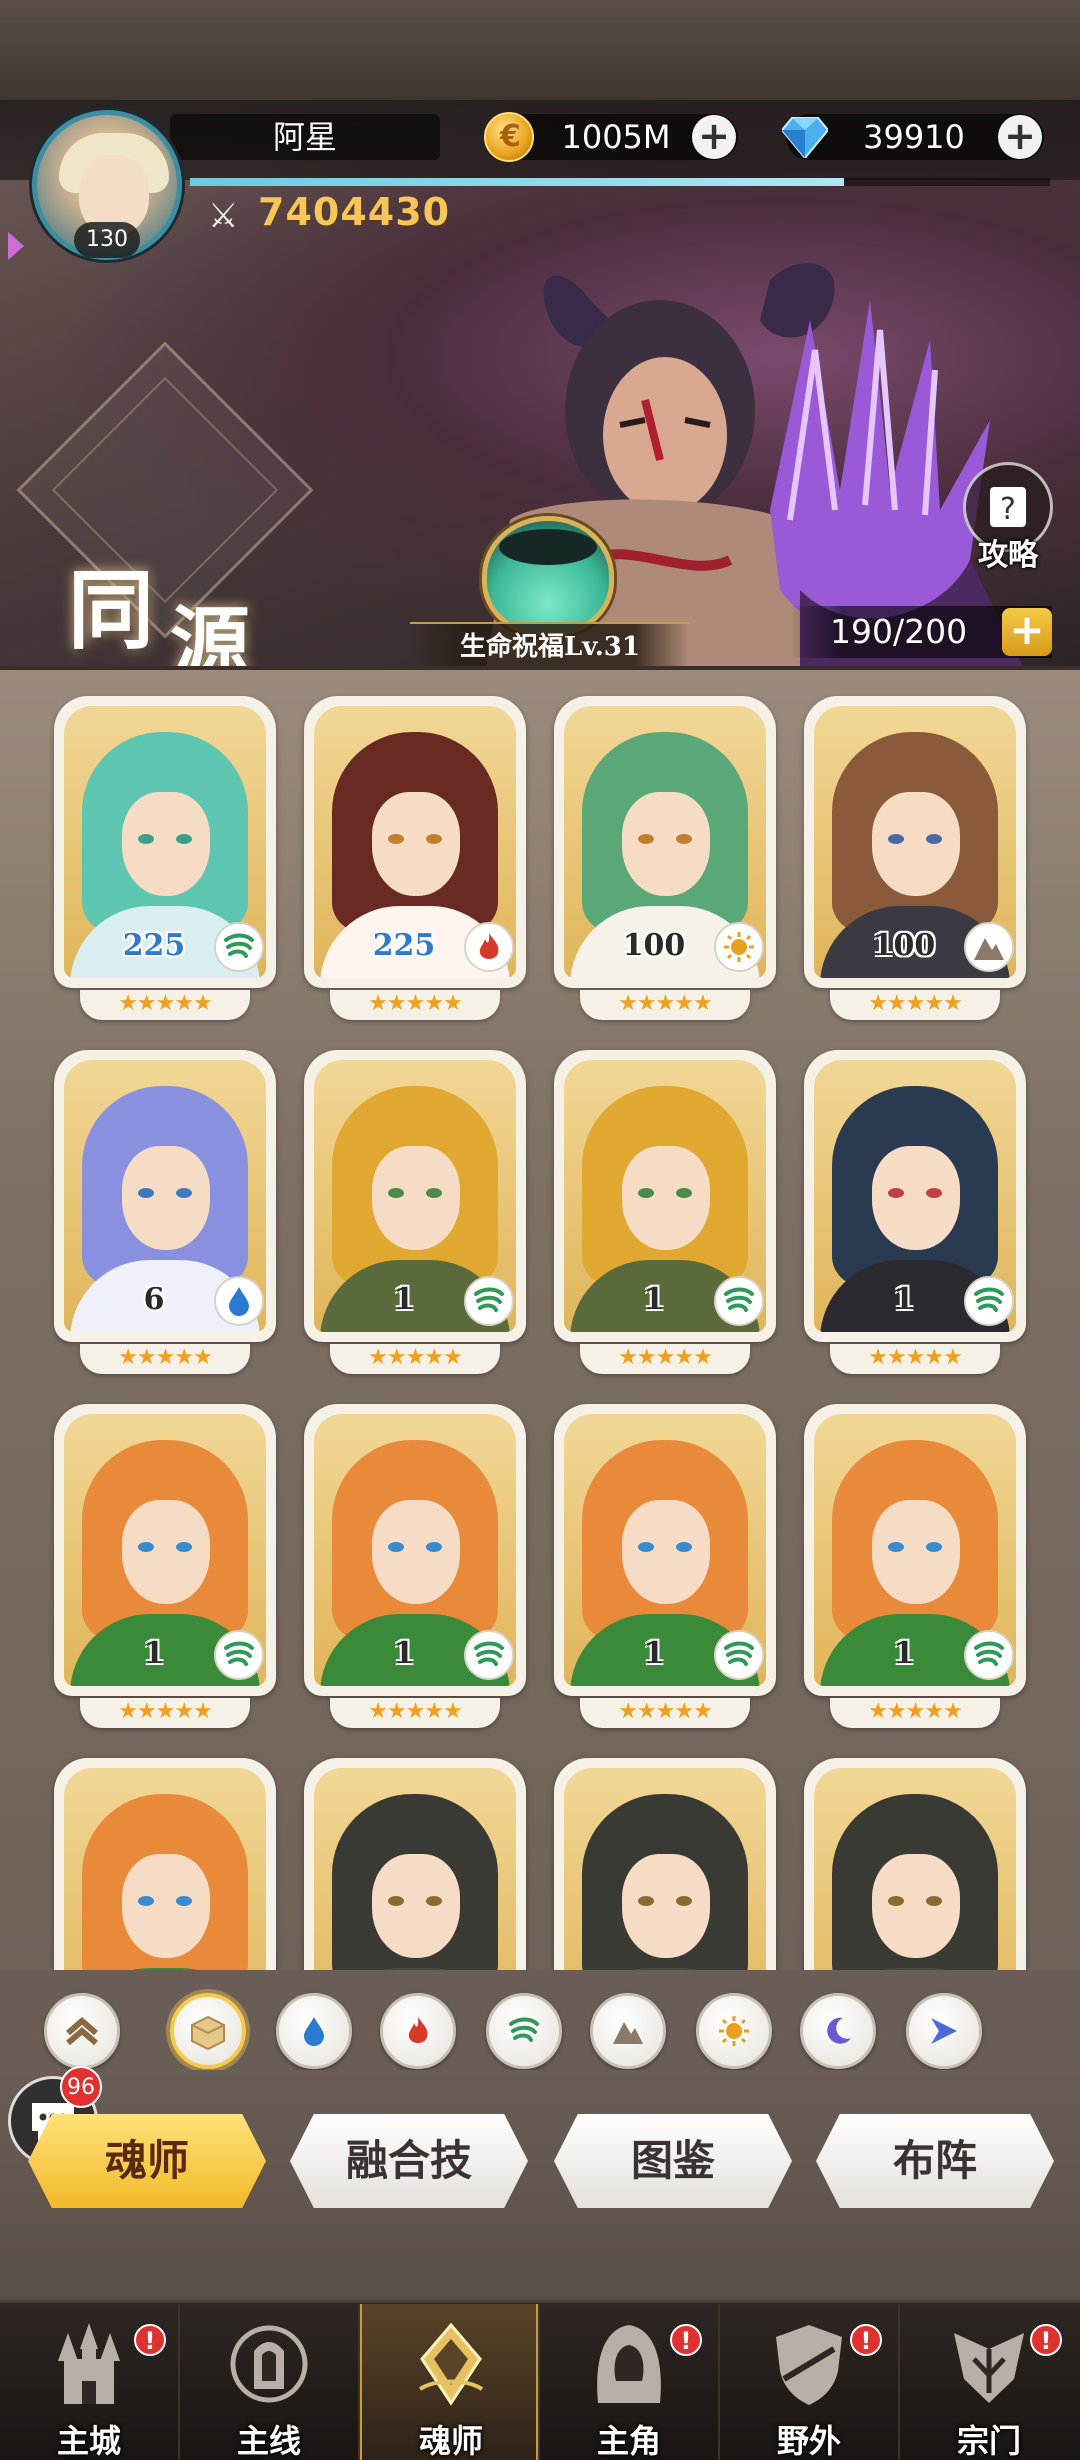 This screenshot has height=2460, width=1080. Describe the element at coordinates (269, 2382) in the screenshot. I see `nav-main-quest: 主线` at that location.